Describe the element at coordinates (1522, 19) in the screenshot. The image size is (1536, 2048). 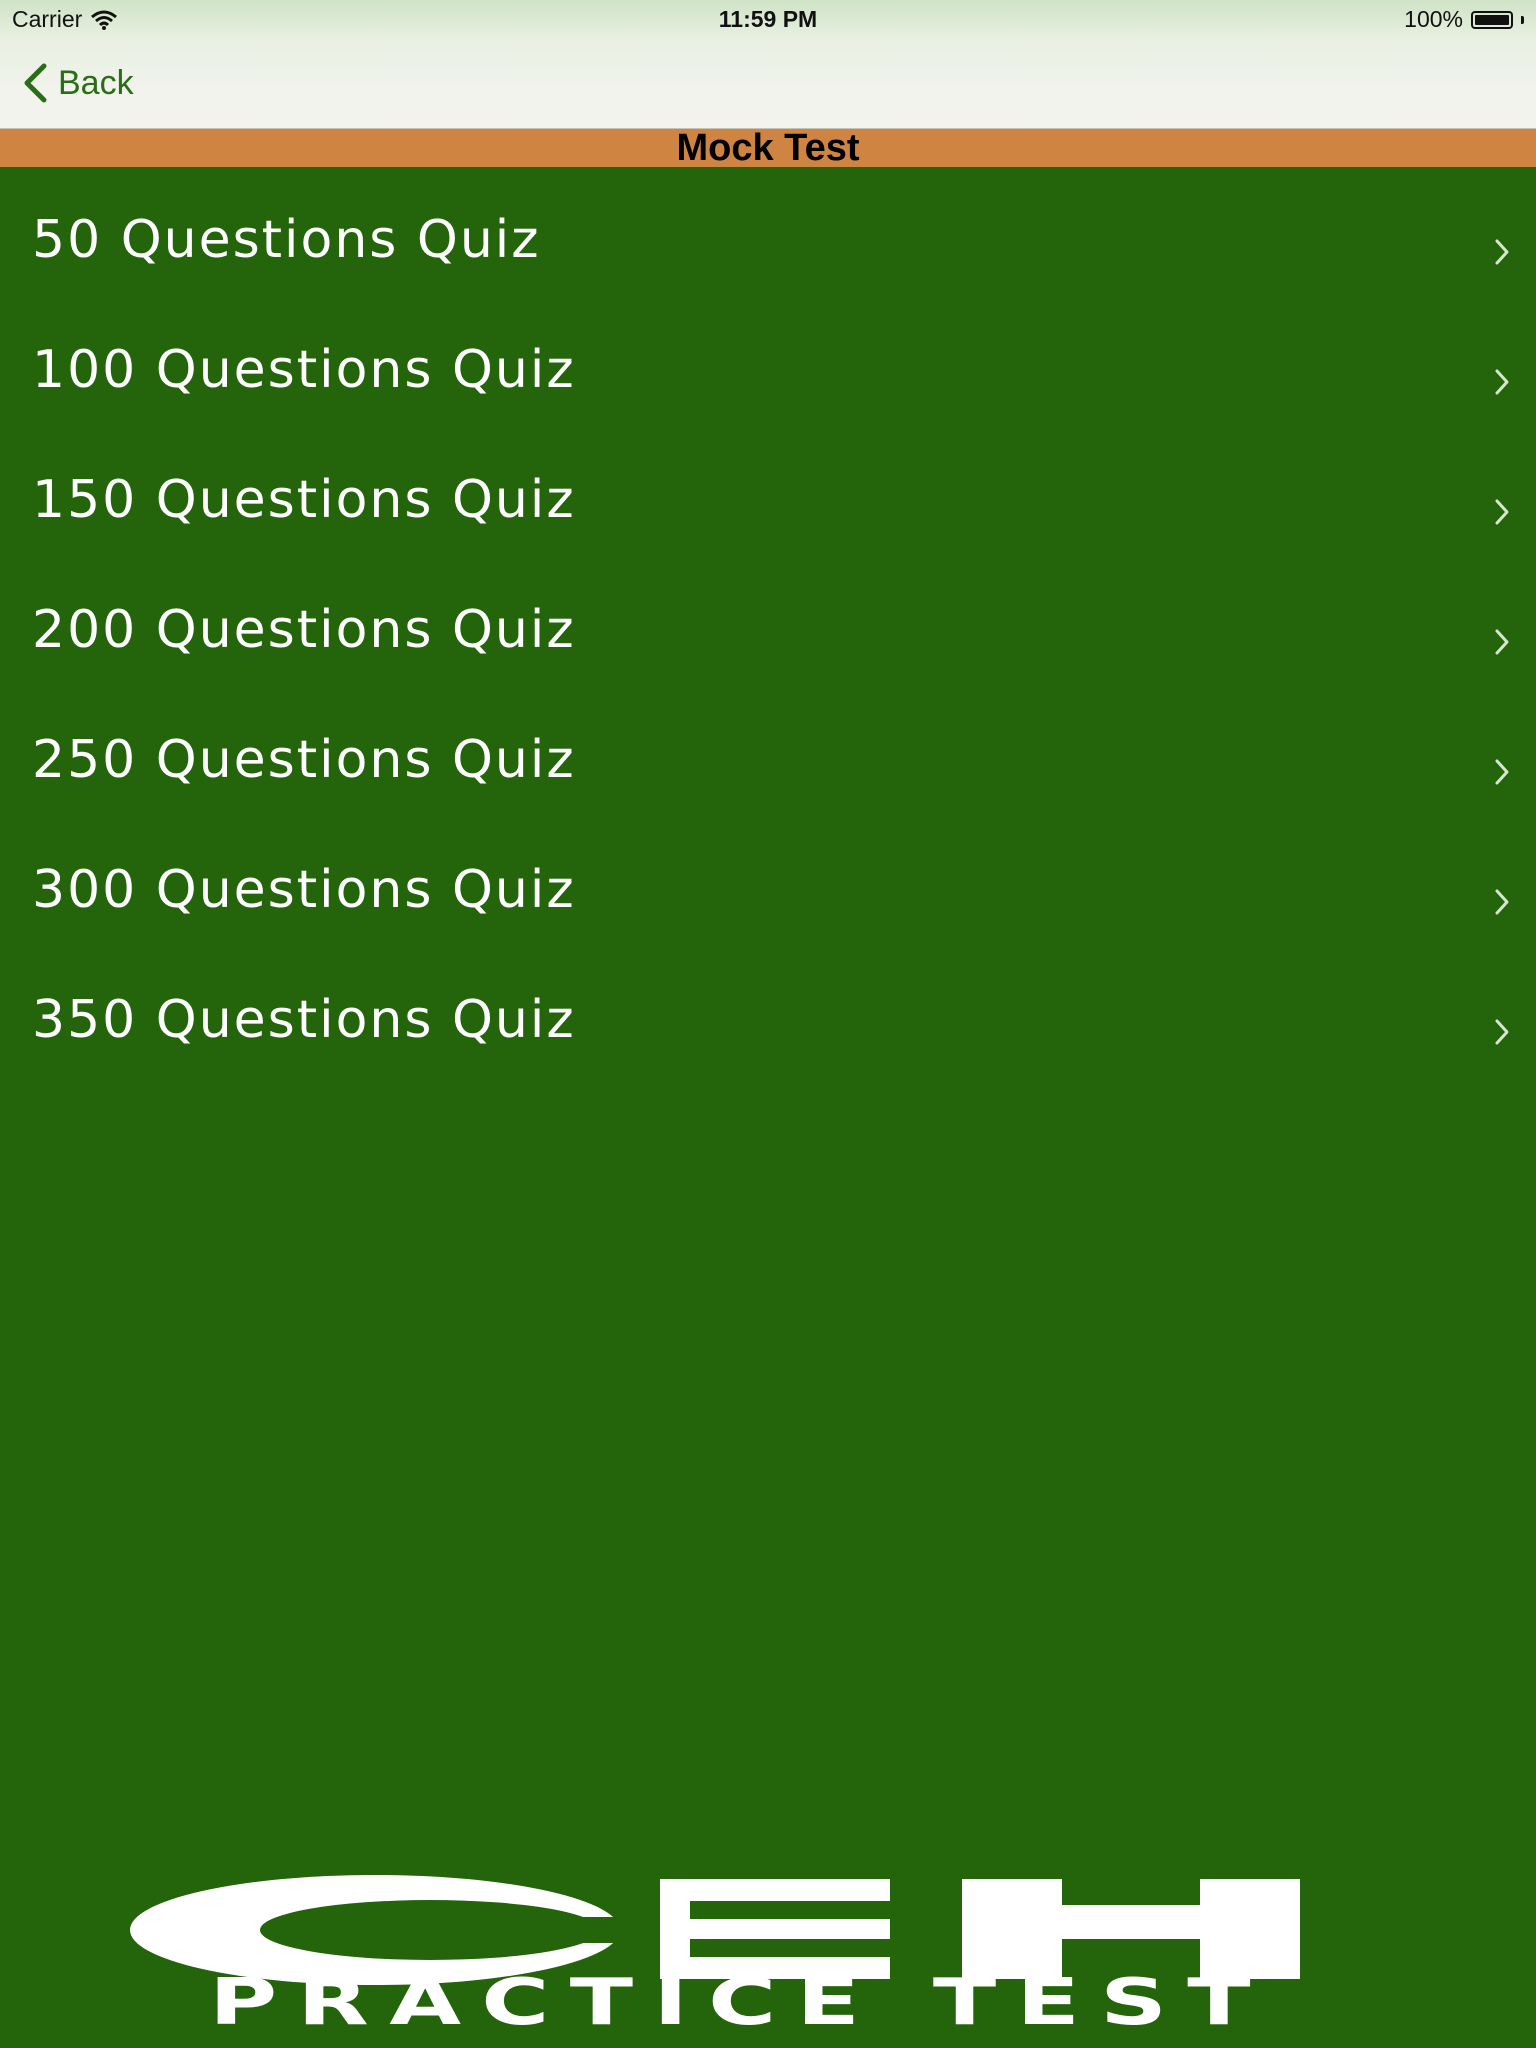
I see `battery-tip` at that location.